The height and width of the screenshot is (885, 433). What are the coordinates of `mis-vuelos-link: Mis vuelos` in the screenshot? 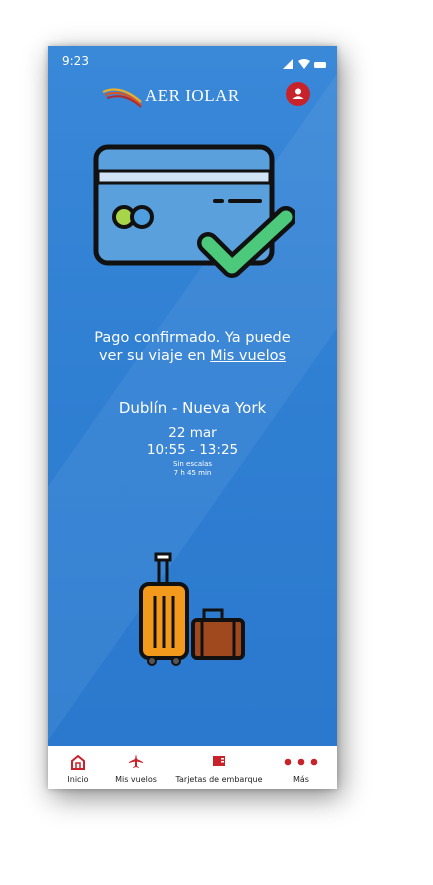 It's located at (248, 356).